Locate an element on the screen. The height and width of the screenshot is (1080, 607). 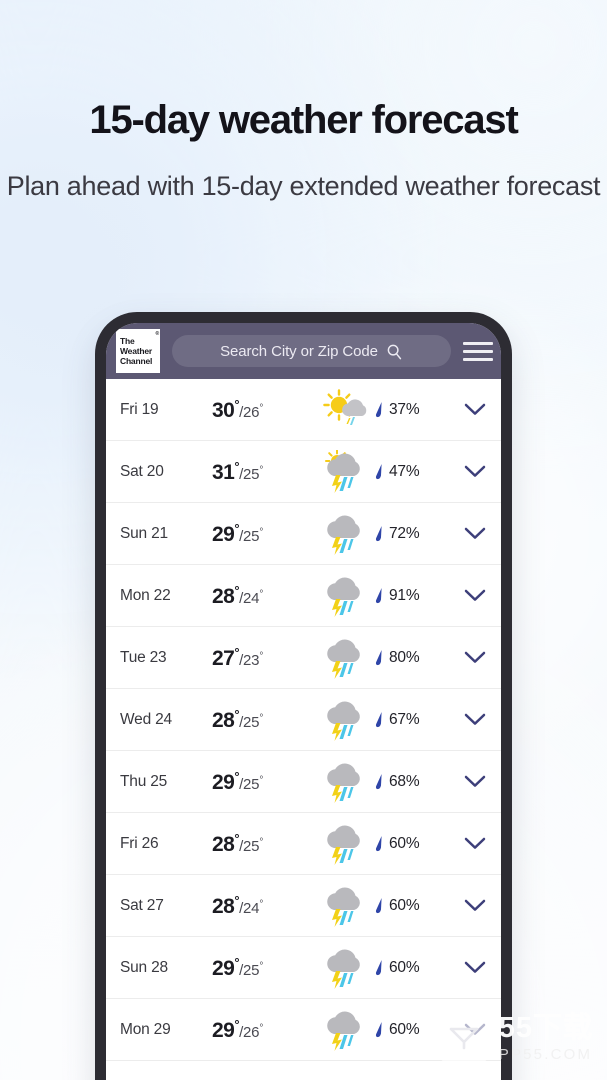
forecast-row: Tue 23 27°/23° 80% is located at coordinates (303, 658).